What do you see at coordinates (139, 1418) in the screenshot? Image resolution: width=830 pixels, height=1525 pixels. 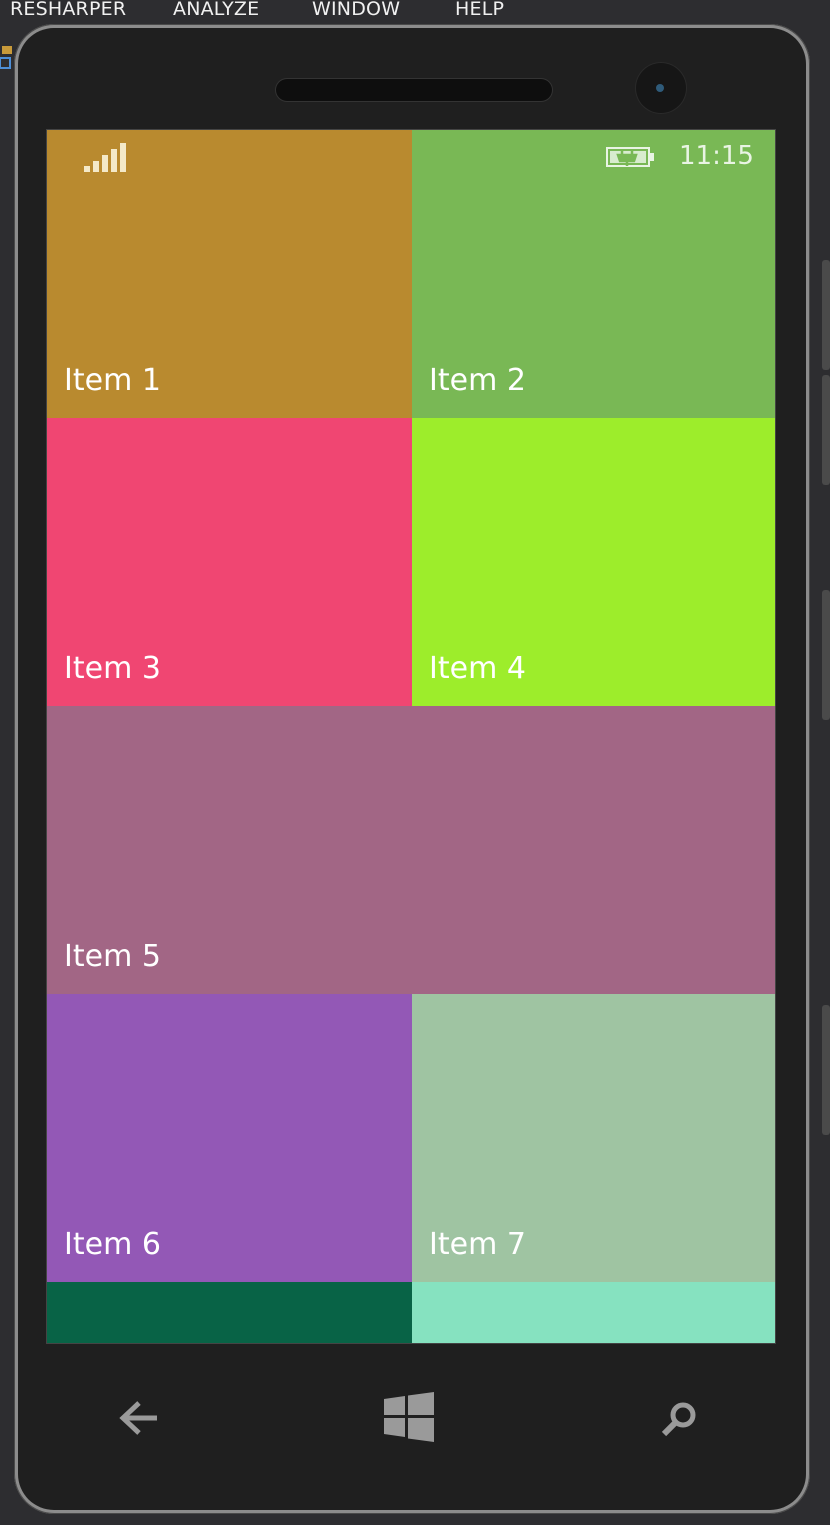 I see `back-arrow-icon` at bounding box center [139, 1418].